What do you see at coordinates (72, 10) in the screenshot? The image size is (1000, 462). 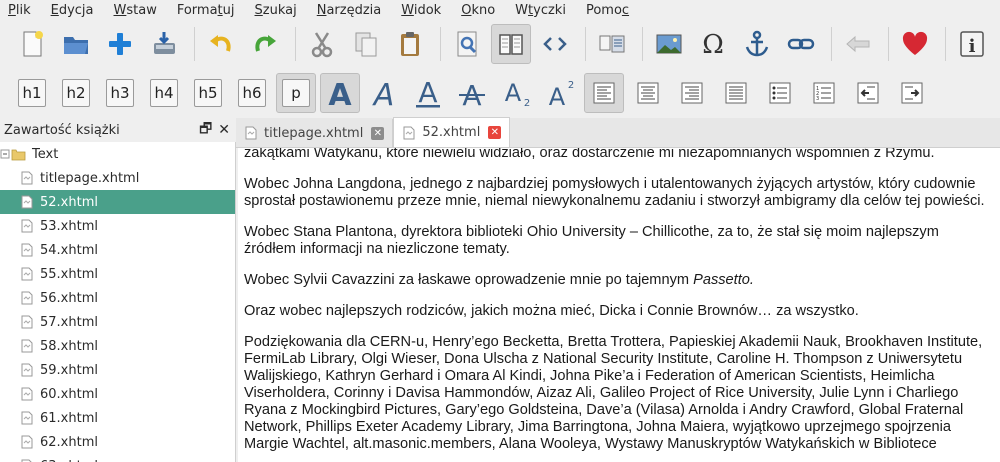 I see `menu-item: Edycja` at bounding box center [72, 10].